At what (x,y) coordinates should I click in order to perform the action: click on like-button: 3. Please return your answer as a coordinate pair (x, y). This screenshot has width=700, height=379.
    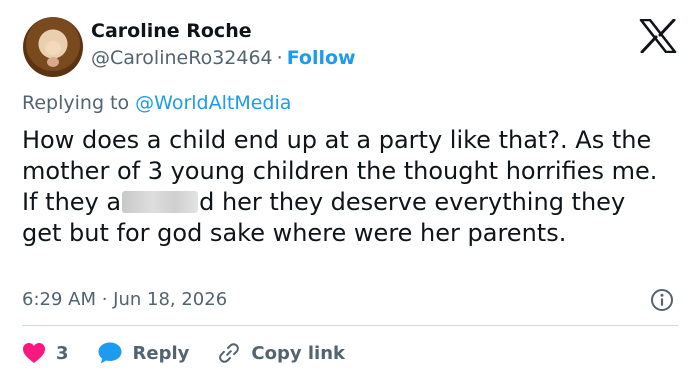
    Looking at the image, I should click on (45, 353).